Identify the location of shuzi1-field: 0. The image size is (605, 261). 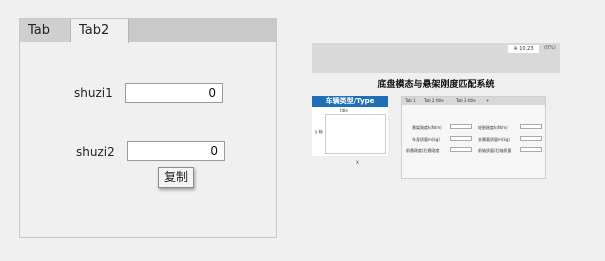
(174, 93).